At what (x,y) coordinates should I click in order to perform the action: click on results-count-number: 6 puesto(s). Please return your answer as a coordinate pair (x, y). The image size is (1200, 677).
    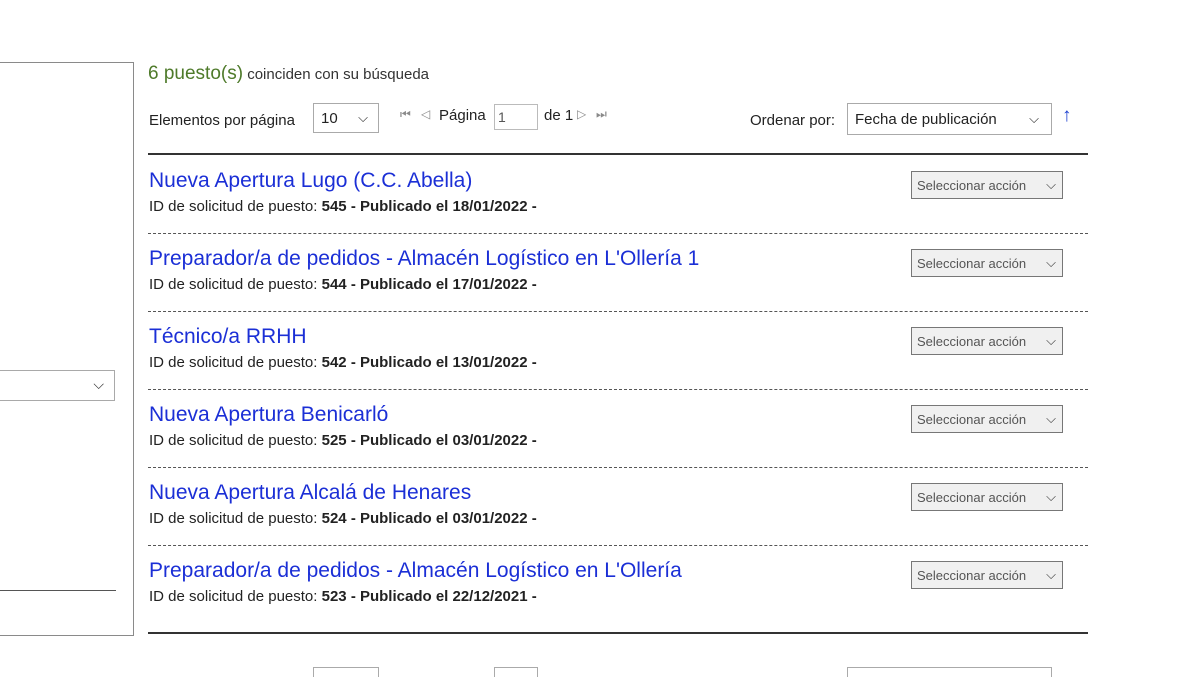
    Looking at the image, I should click on (196, 73).